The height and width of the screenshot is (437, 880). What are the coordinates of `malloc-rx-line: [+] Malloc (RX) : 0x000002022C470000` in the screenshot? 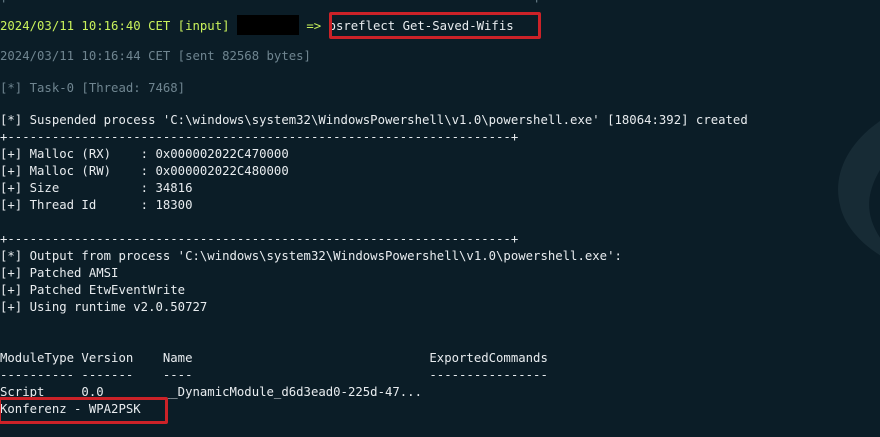 It's located at (144, 154).